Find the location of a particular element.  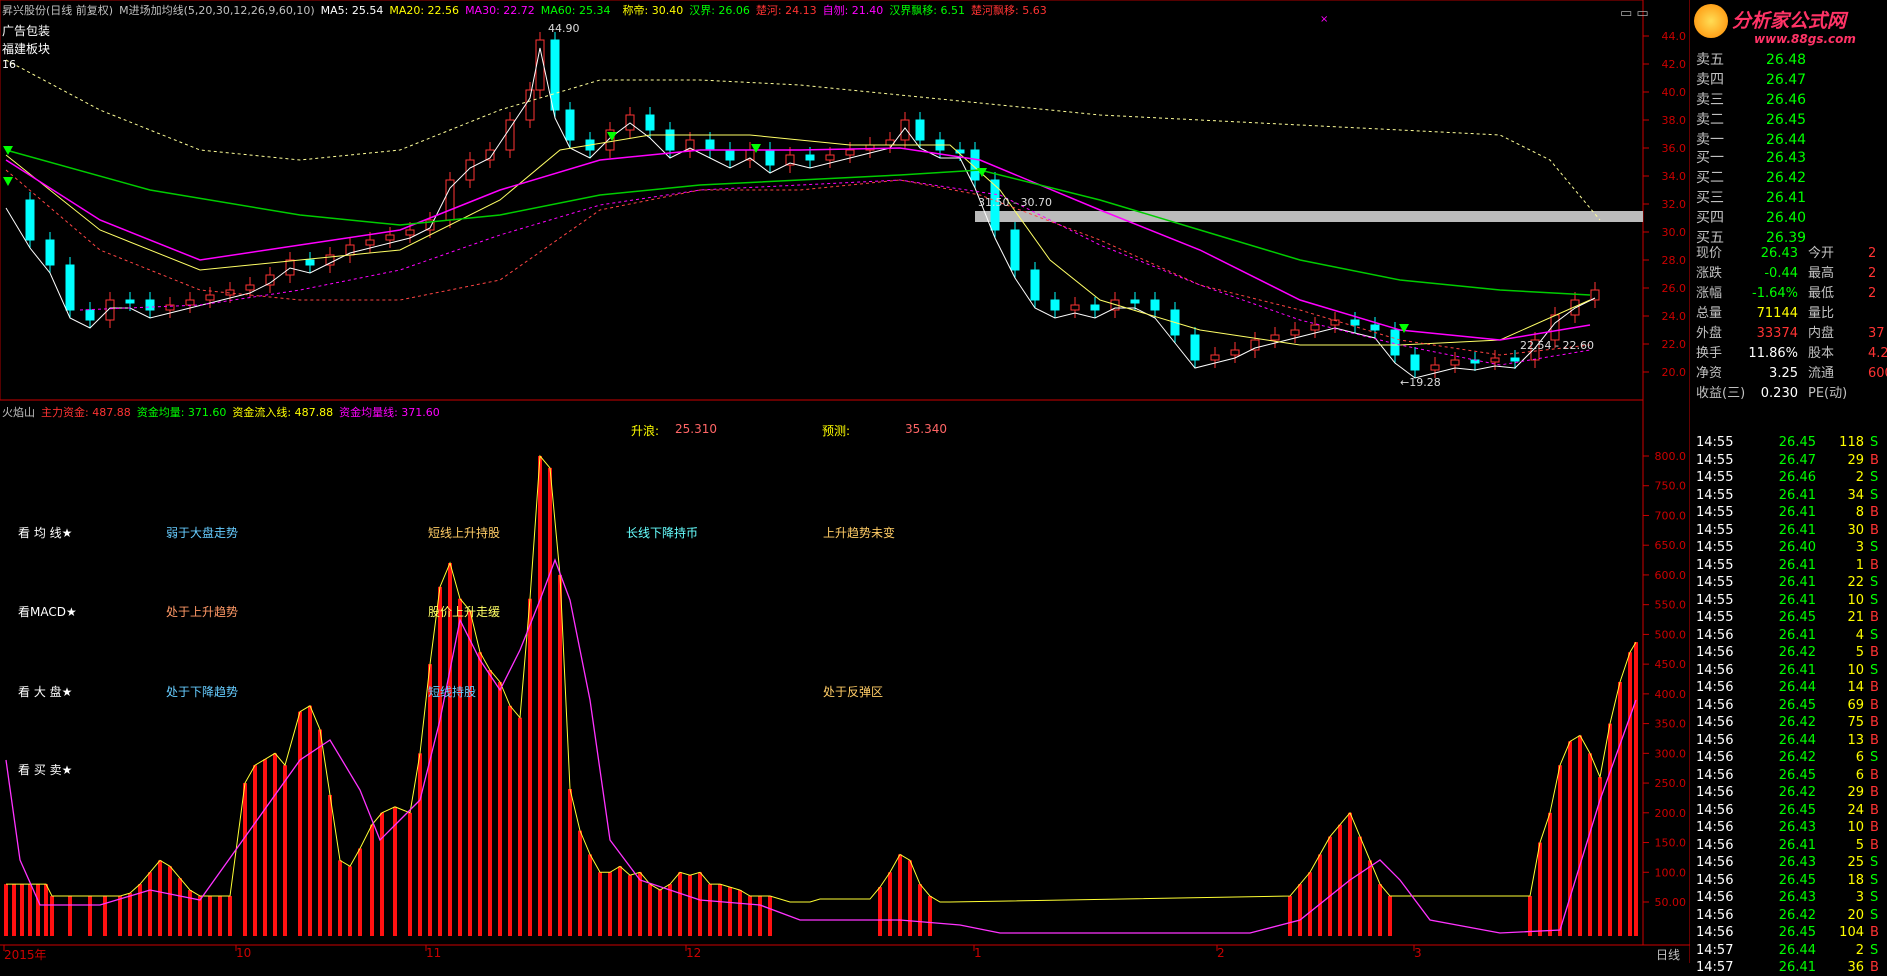

signal-text: 长线下降持币 is located at coordinates (662, 533).